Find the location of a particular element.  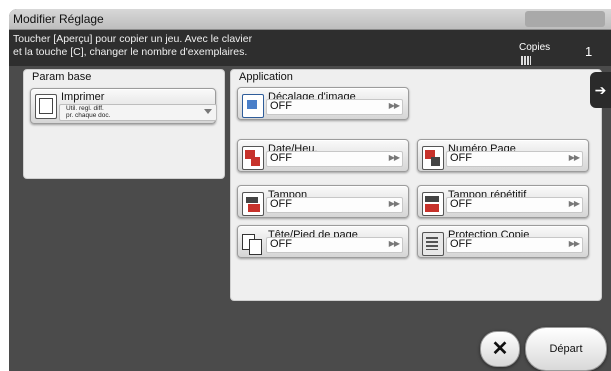

window-title: Modifier Réglage is located at coordinates (58, 19).